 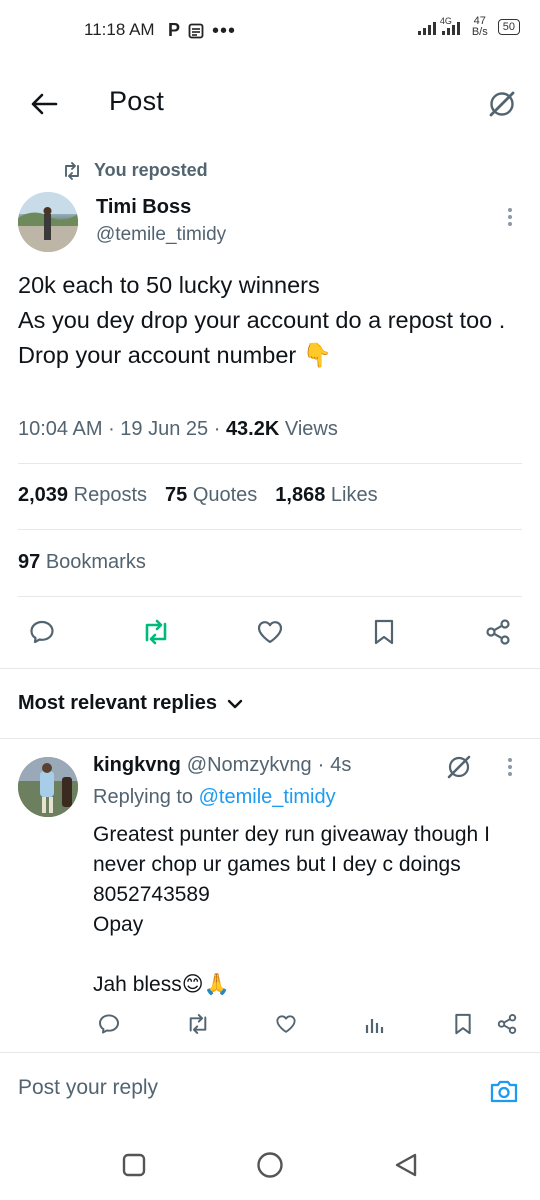 I want to click on post-stats: 2,039 Reposts 75 Quotes 1,868 Likes, so click(x=198, y=495).